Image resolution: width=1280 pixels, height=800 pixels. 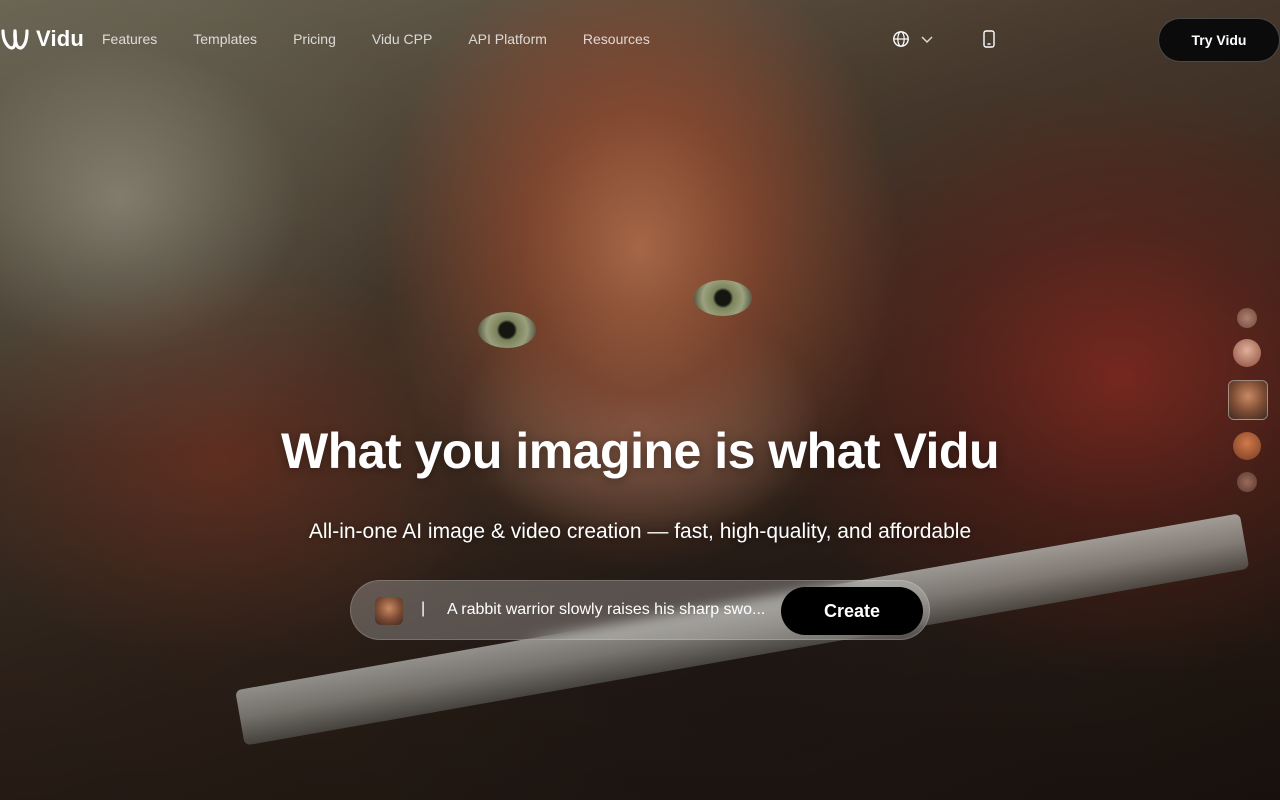 I want to click on hero-headline: What you imagine is what Vidu, so click(x=640, y=451).